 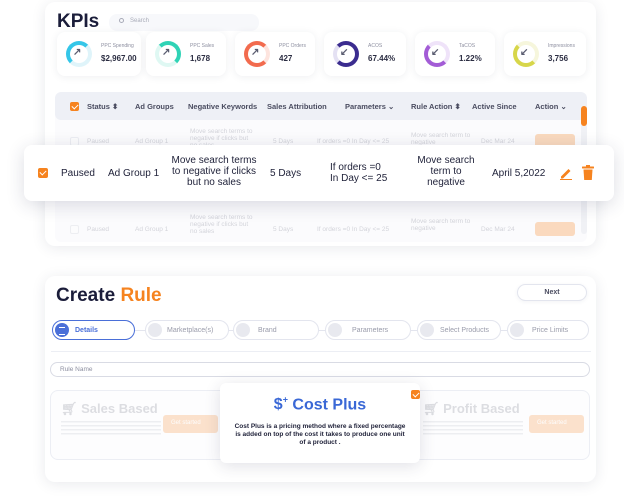 What do you see at coordinates (280, 404) in the screenshot?
I see `dollar-plus-icon: $+` at bounding box center [280, 404].